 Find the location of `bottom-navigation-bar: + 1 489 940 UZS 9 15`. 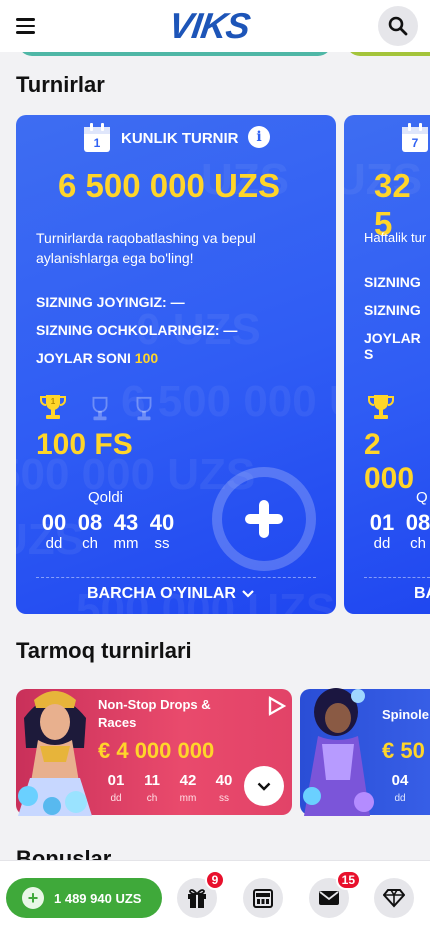

bottom-navigation-bar: + 1 489 940 UZS 9 15 is located at coordinates (215, 896).